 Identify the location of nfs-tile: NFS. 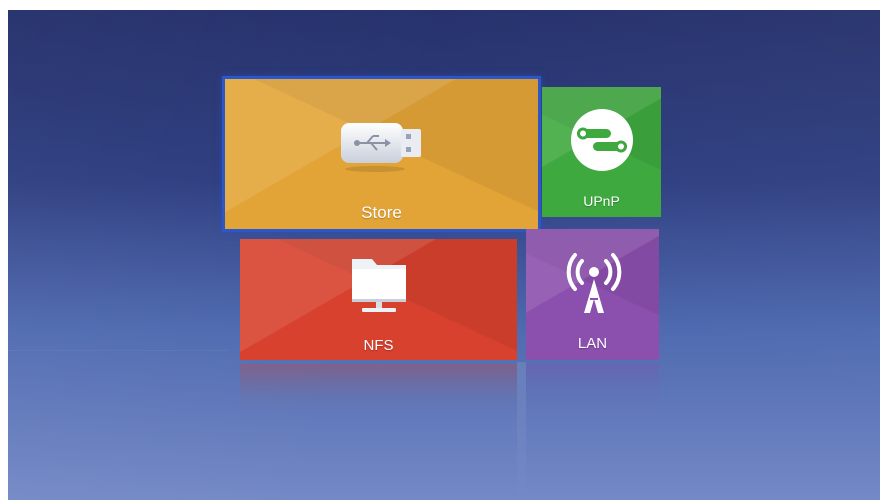
(378, 299).